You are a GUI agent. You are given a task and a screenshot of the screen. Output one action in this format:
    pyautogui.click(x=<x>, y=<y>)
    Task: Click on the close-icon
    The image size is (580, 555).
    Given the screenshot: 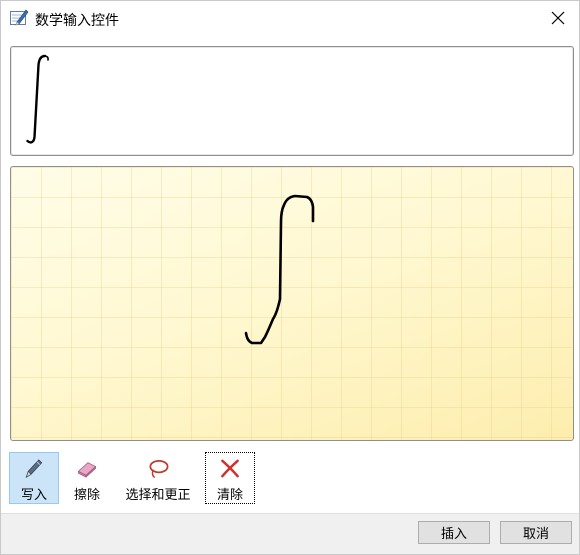 What is the action you would take?
    pyautogui.click(x=558, y=18)
    